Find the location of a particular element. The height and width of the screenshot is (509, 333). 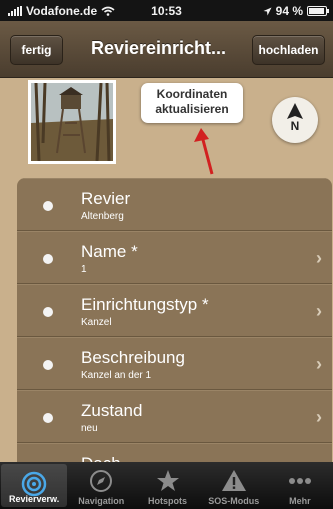

list-row: Beschreibung Kanzel an der 1 › is located at coordinates (174, 363).